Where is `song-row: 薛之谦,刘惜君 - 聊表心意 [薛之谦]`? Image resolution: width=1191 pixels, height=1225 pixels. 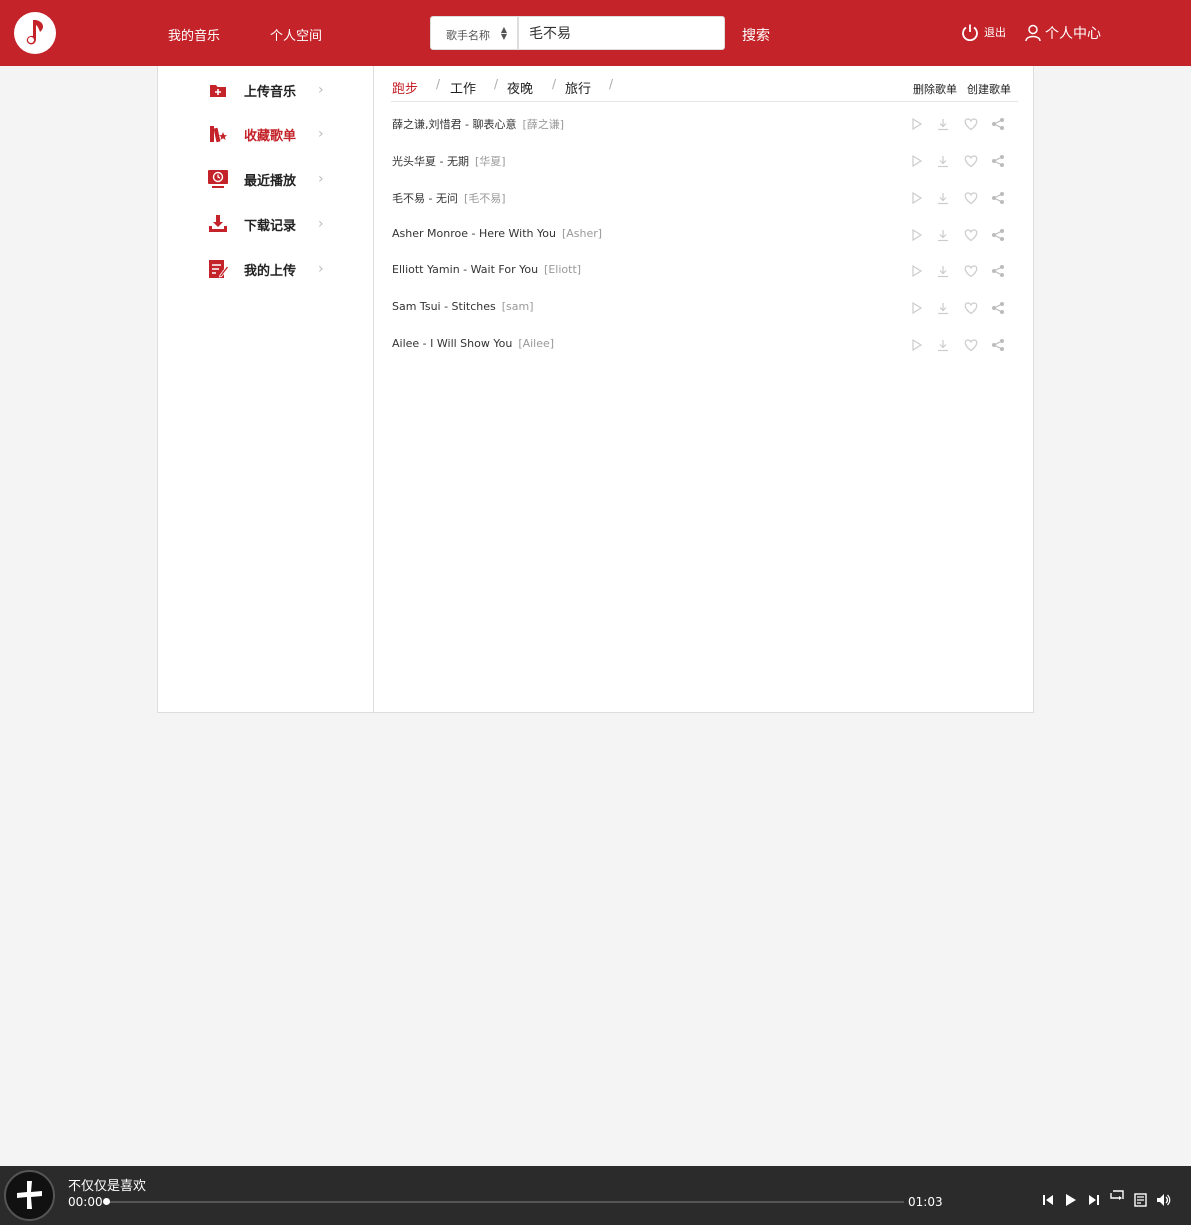
song-row: 薛之谦,刘惜君 - 聊表心意 [薛之谦] is located at coordinates (704, 124).